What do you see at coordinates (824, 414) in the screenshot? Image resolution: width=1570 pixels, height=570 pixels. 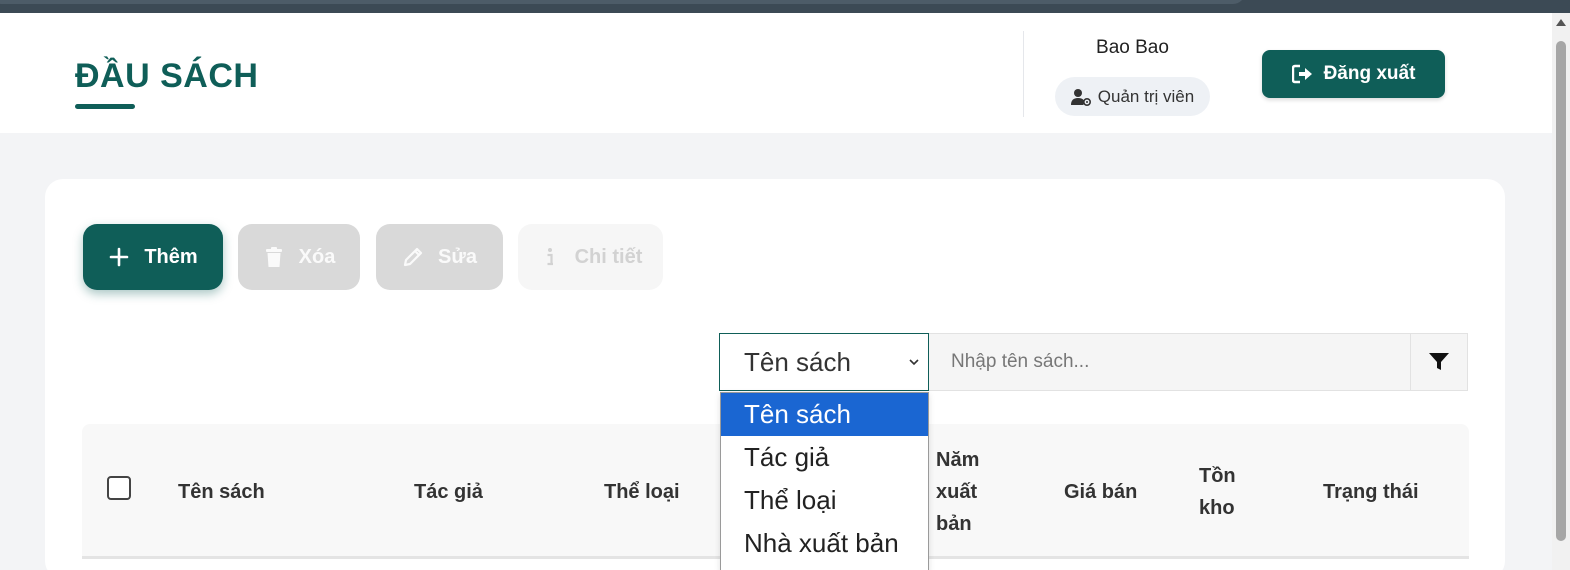 I see `dropdown-option-title: Tên sách` at bounding box center [824, 414].